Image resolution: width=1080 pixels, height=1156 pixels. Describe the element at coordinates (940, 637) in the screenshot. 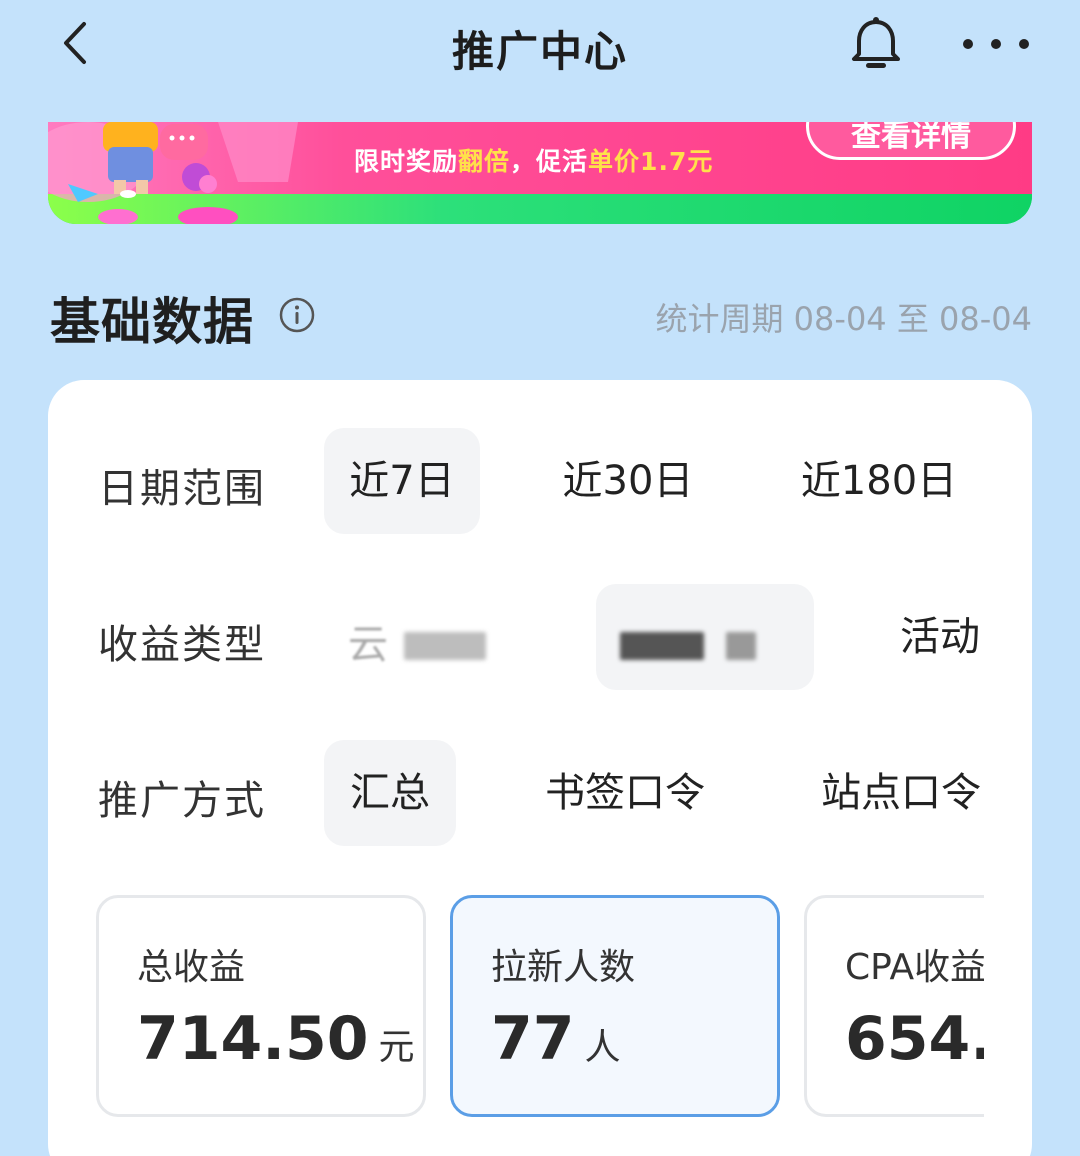

I see `income-type-option-activity: 活动` at that location.